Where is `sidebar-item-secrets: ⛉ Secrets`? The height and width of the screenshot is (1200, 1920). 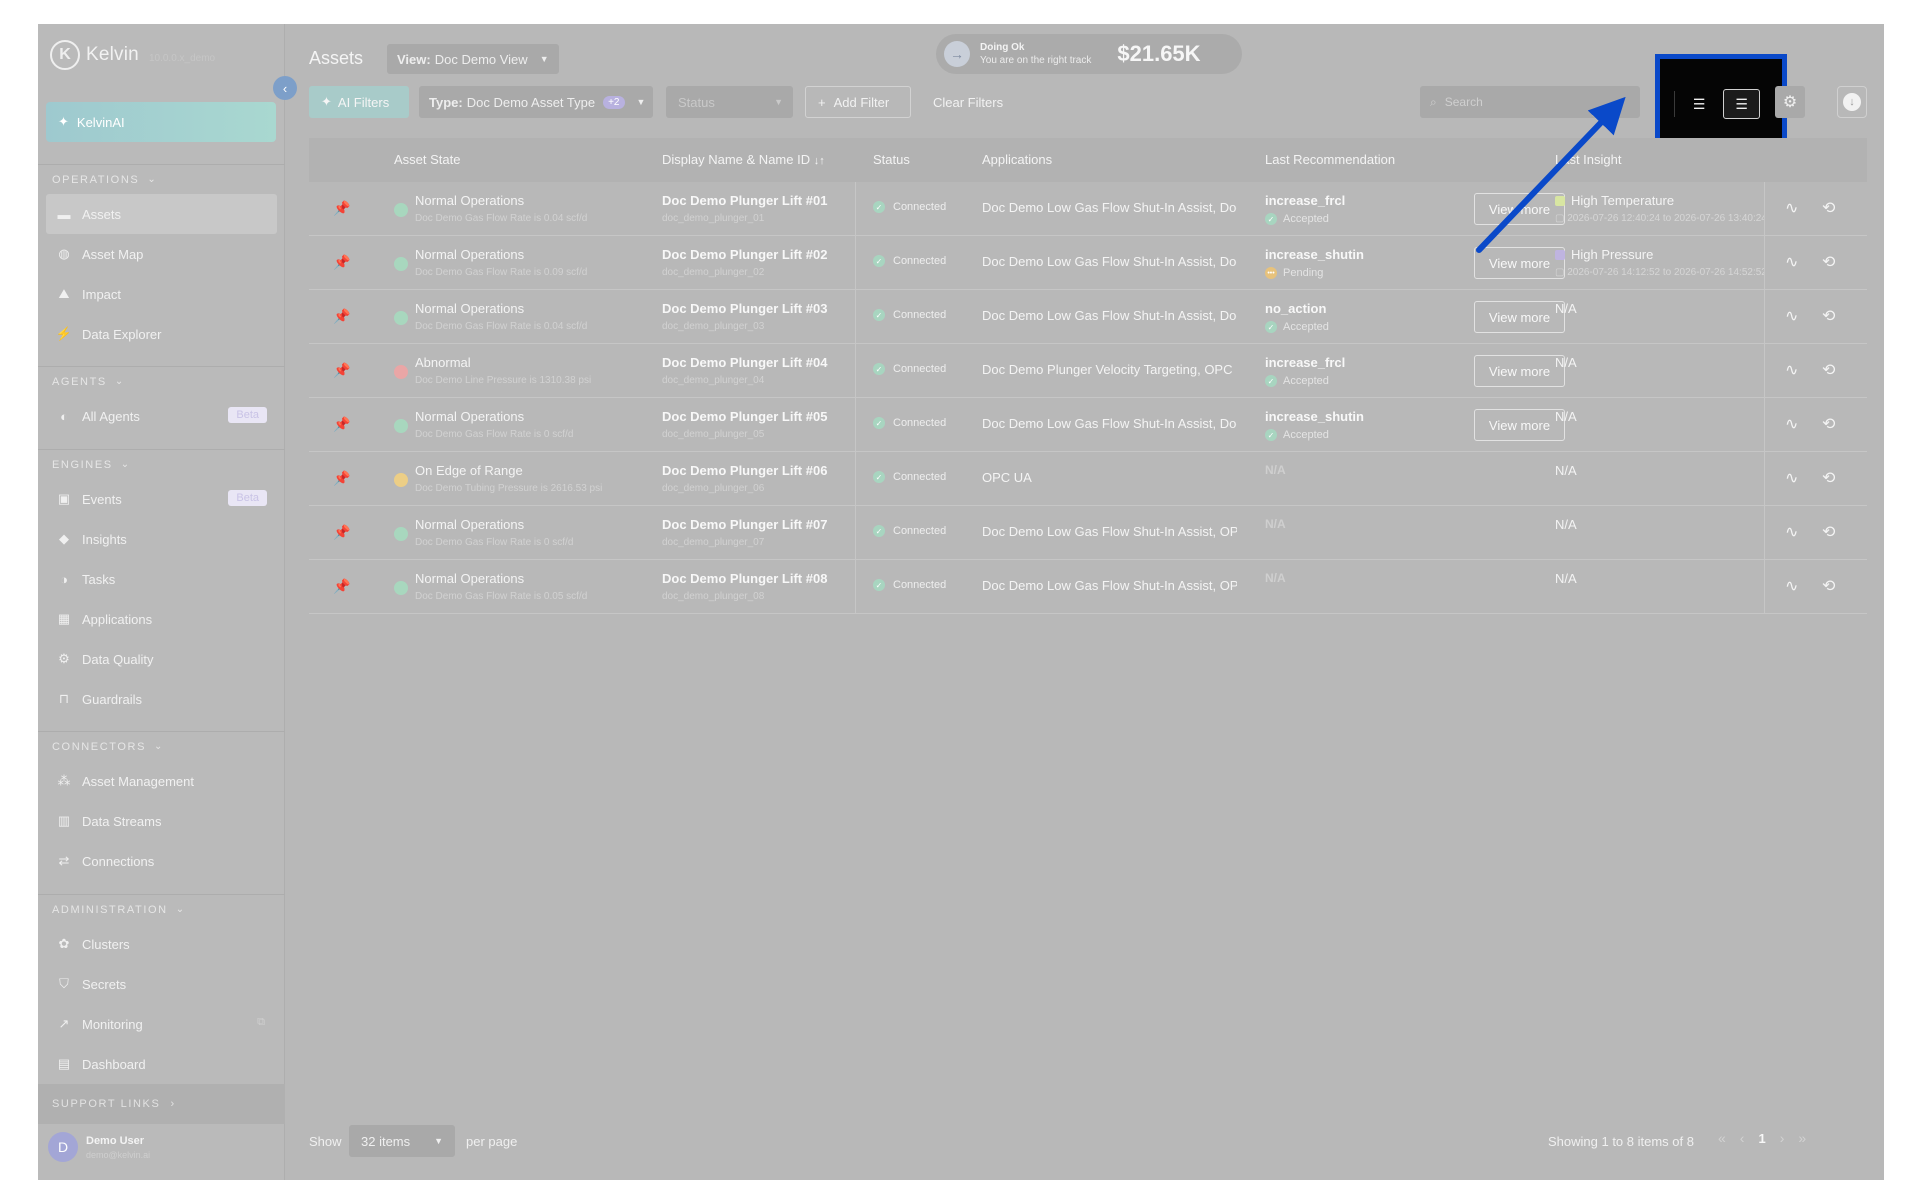
sidebar-item-secrets: ⛉ Secrets is located at coordinates (161, 984).